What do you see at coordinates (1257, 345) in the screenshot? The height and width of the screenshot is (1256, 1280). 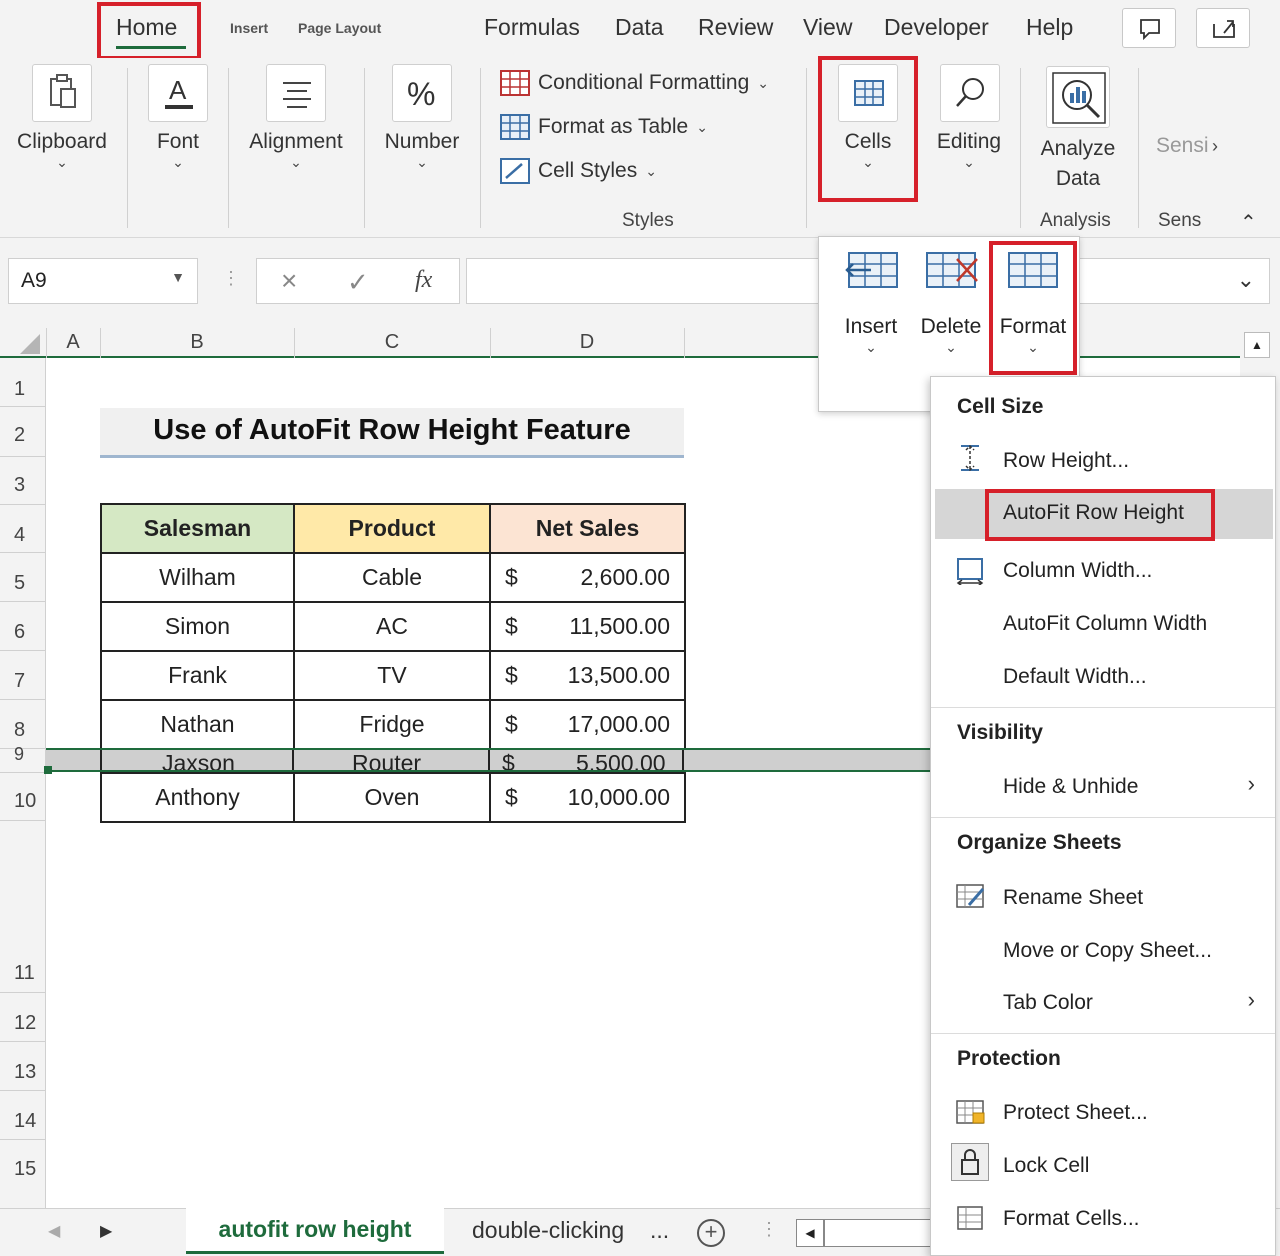 I see `scroll-up-icon: ▲` at bounding box center [1257, 345].